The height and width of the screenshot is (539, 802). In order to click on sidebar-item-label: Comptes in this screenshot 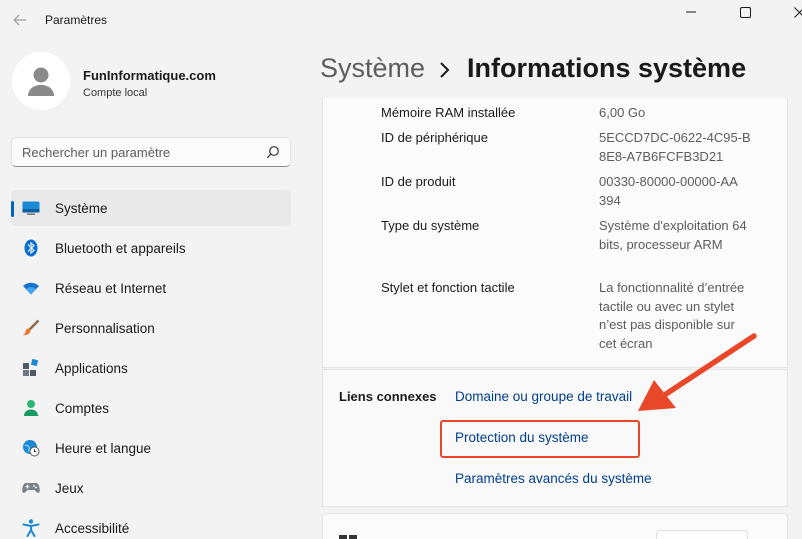, I will do `click(82, 408)`.